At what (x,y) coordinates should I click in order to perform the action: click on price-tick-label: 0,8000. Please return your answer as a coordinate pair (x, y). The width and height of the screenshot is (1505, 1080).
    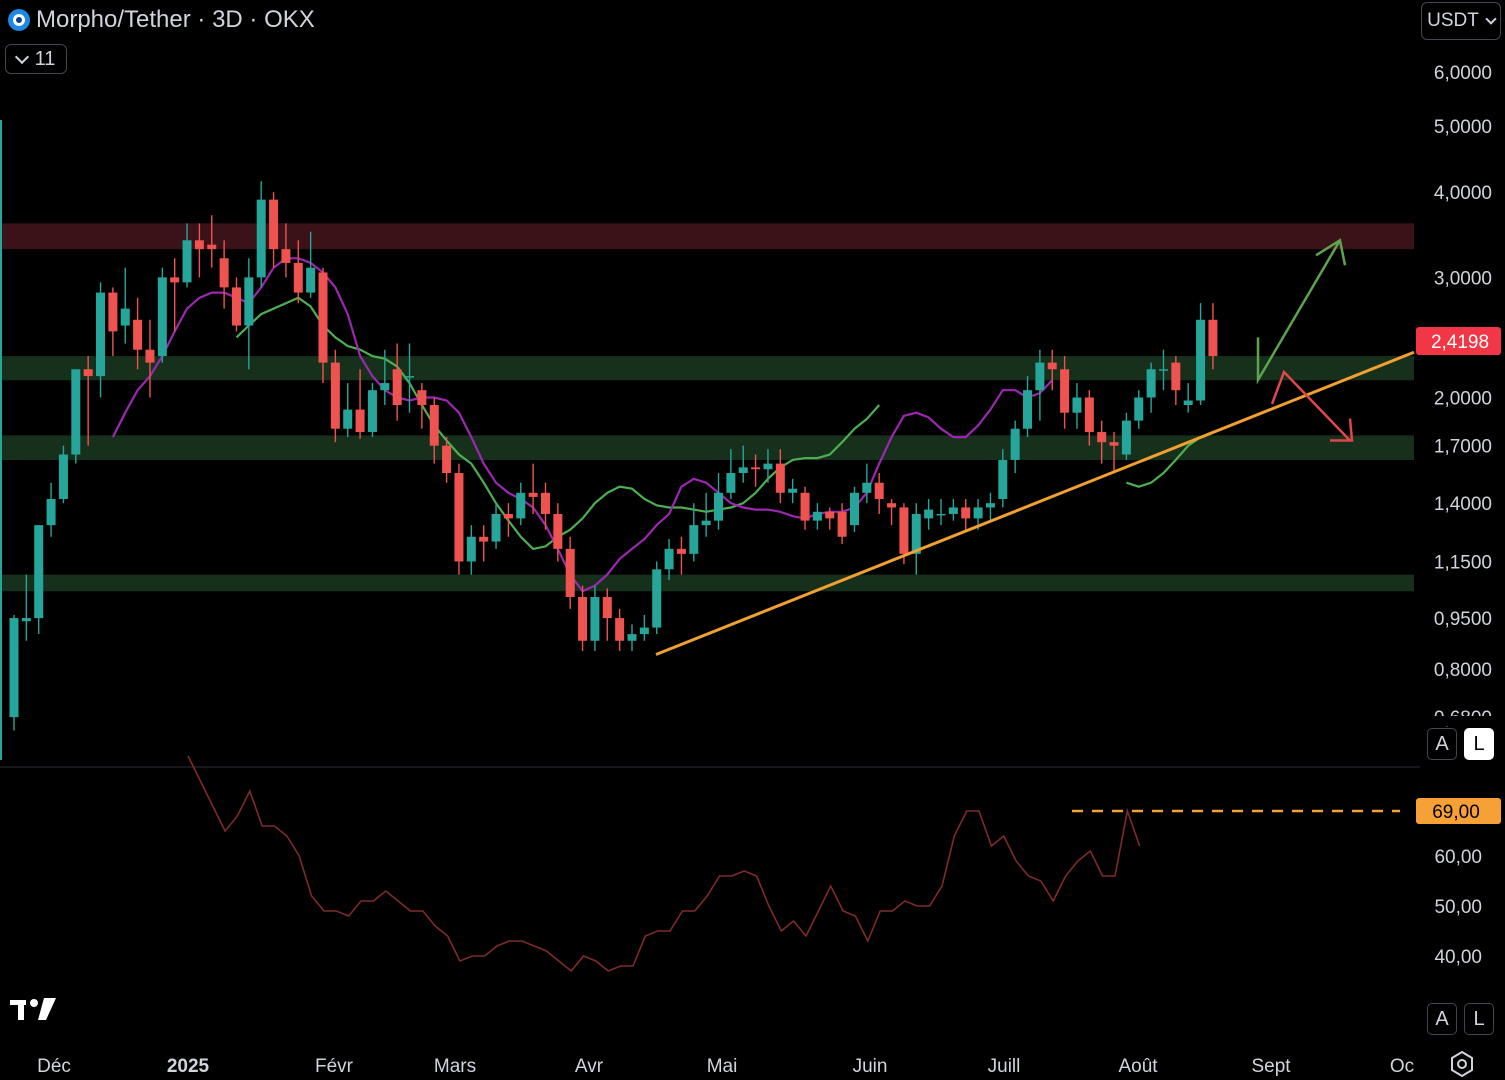
    Looking at the image, I should click on (1463, 670).